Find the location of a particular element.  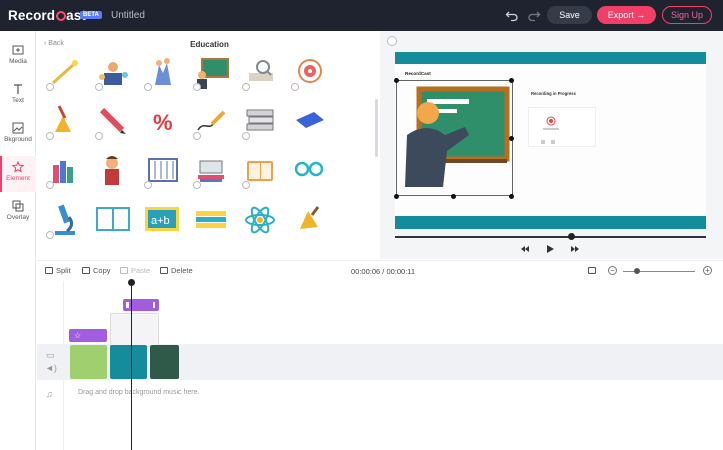

document-title: Untitled is located at coordinates (128, 15).